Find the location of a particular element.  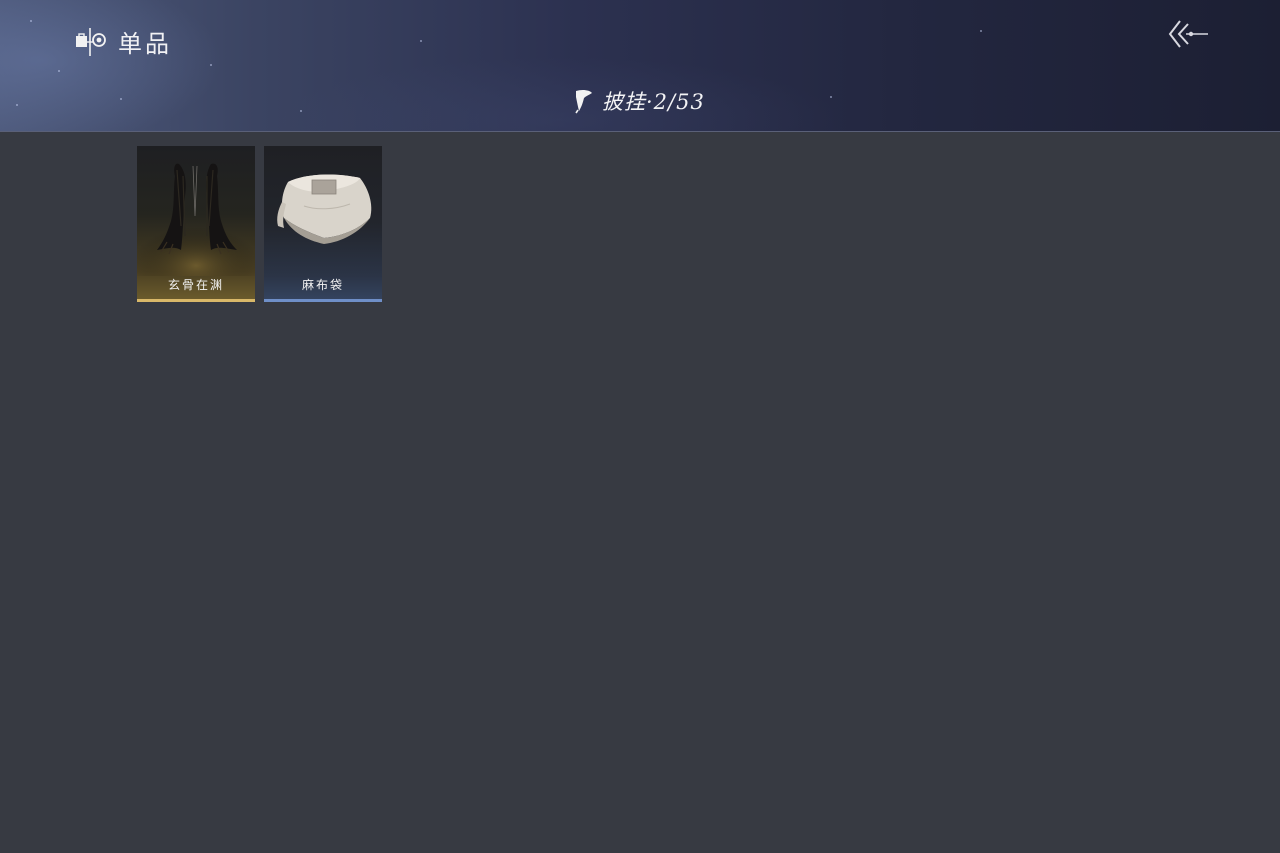

category-header: 披挂·2/53 is located at coordinates (638, 101).